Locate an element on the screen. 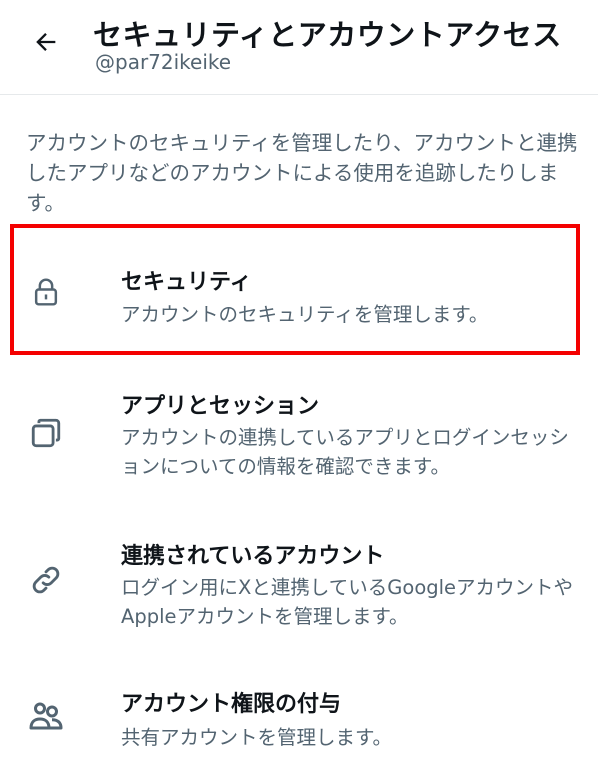 The width and height of the screenshot is (598, 781). menu-item-title: アプリとセッション is located at coordinates (220, 406).